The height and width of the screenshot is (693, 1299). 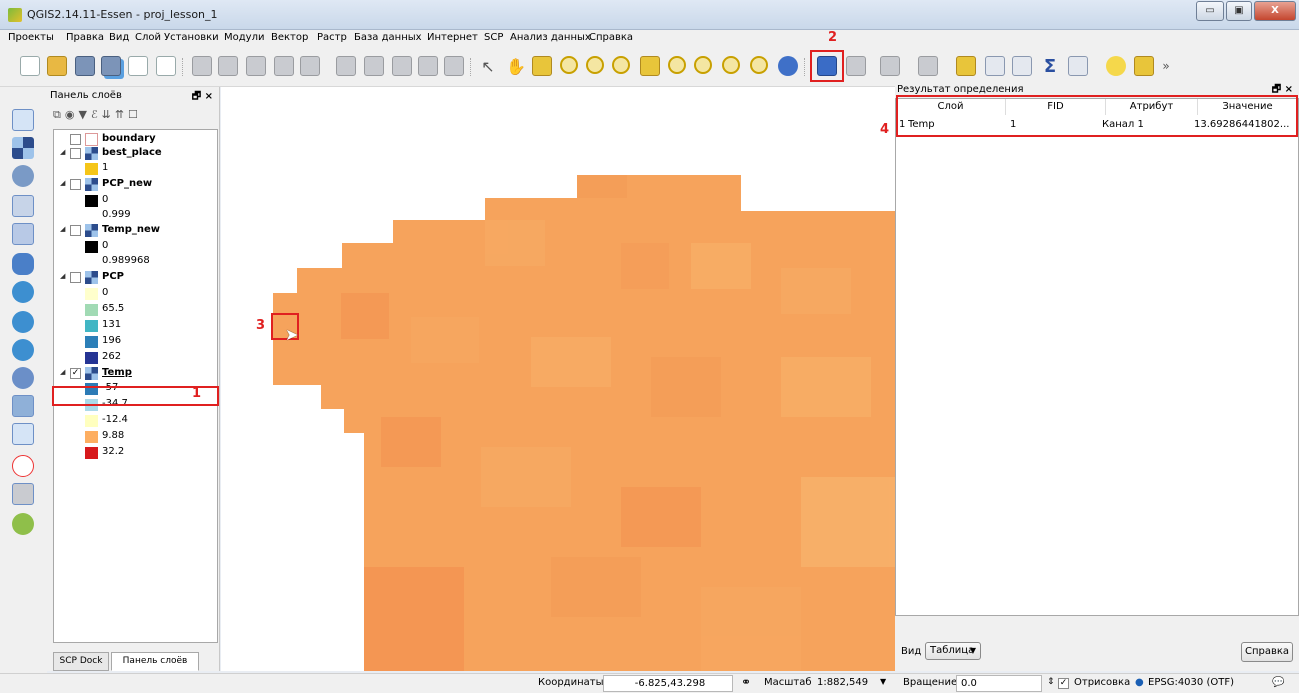 What do you see at coordinates (1051, 682) in the screenshot?
I see `rotation-spinner-icon: ⇕` at bounding box center [1051, 682].